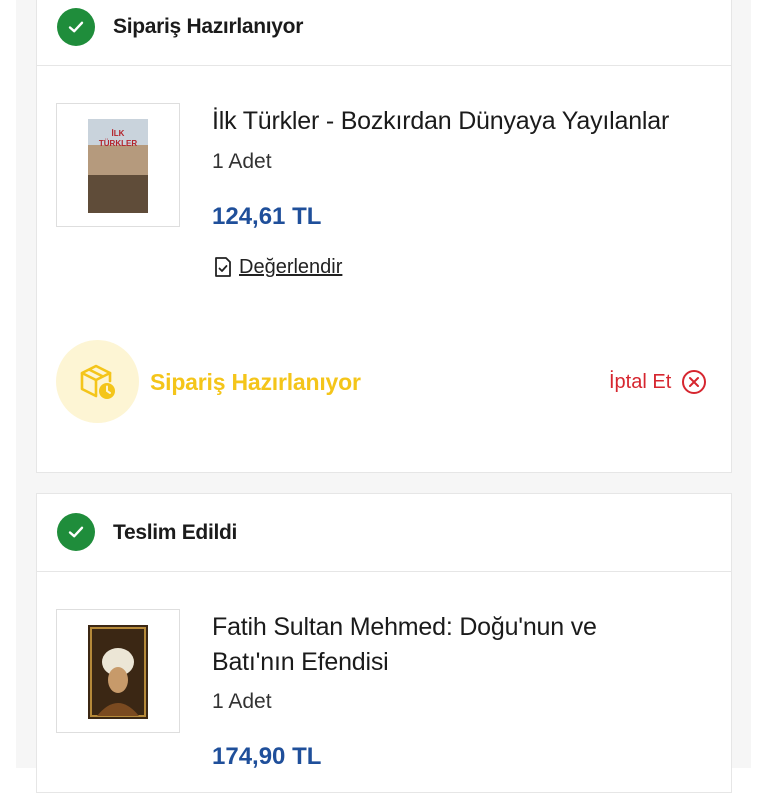  What do you see at coordinates (462, 662) in the screenshot?
I see `product-title-line: Batı'nın Efendisi` at bounding box center [462, 662].